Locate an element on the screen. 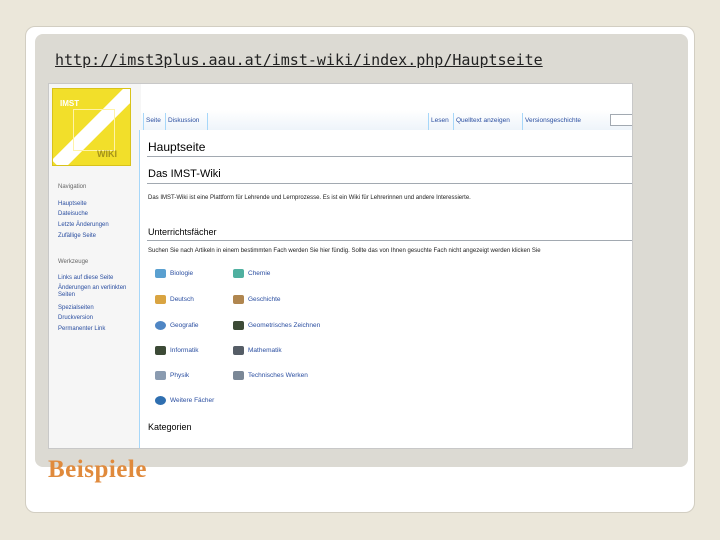 This screenshot has width=720, height=540. physics-icon is located at coordinates (160, 375).